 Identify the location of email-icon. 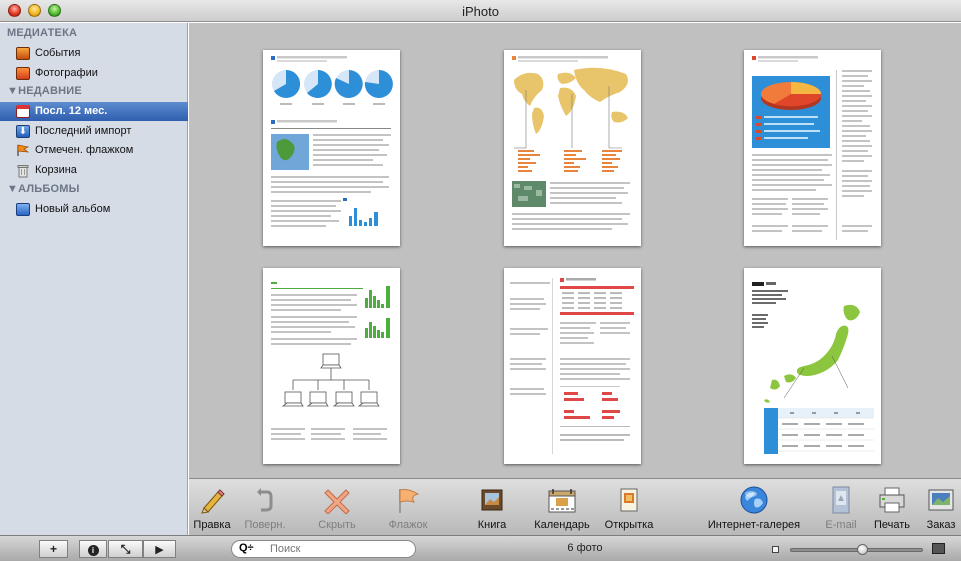
(841, 500).